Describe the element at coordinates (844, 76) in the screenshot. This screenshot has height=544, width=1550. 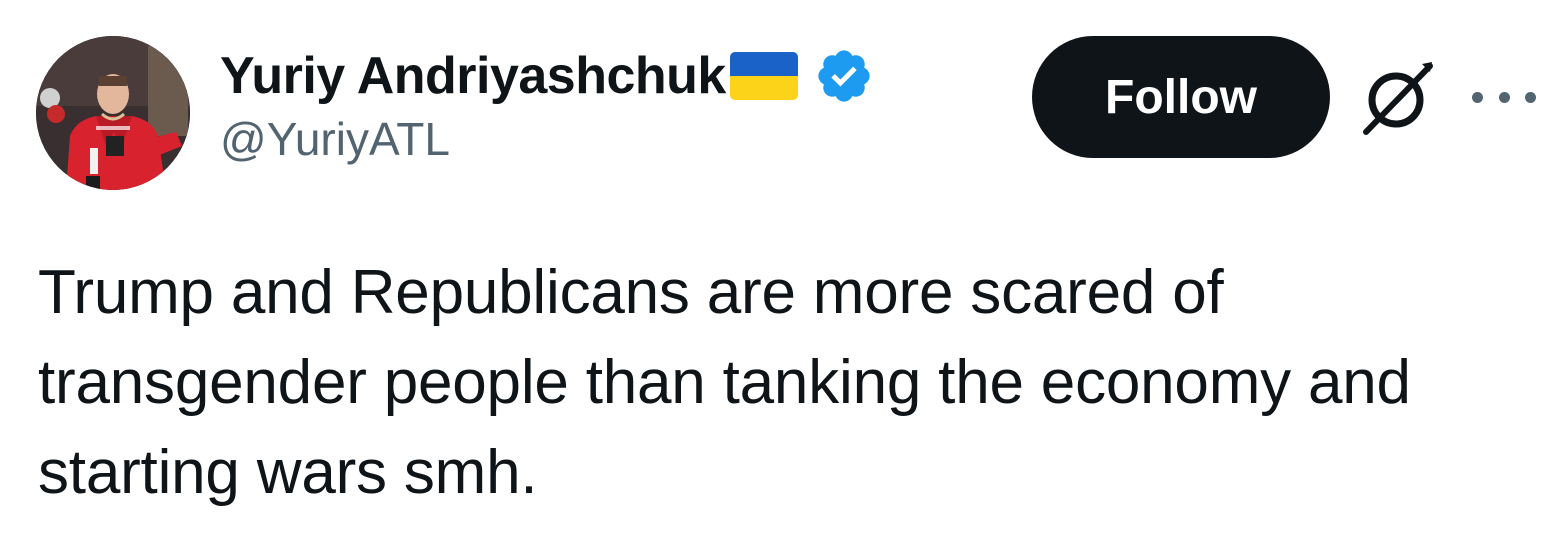
I see `verified-badge-icon` at that location.